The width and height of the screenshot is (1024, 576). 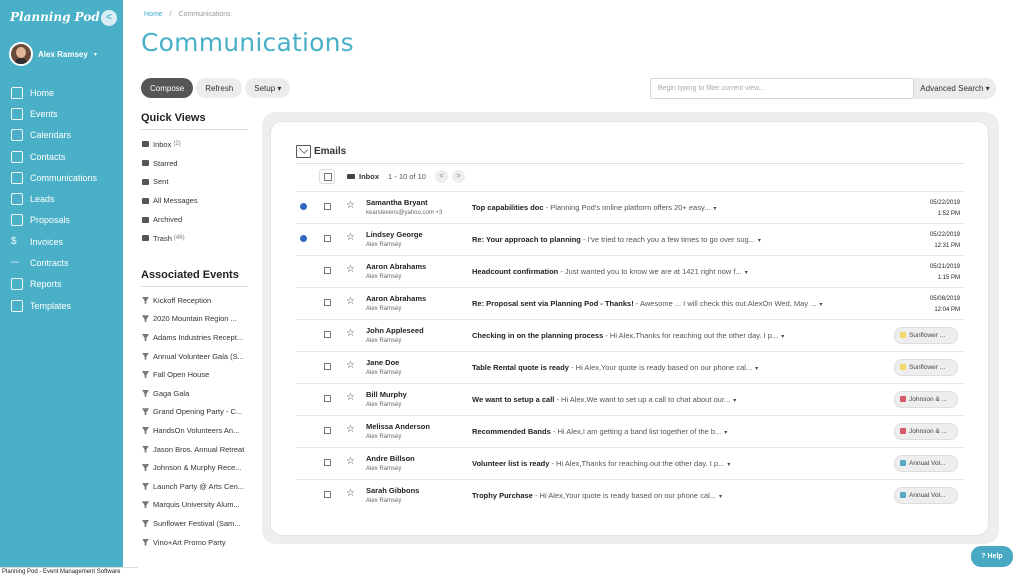 What do you see at coordinates (170, 219) in the screenshot?
I see `quick-view-archived: Archived` at bounding box center [170, 219].